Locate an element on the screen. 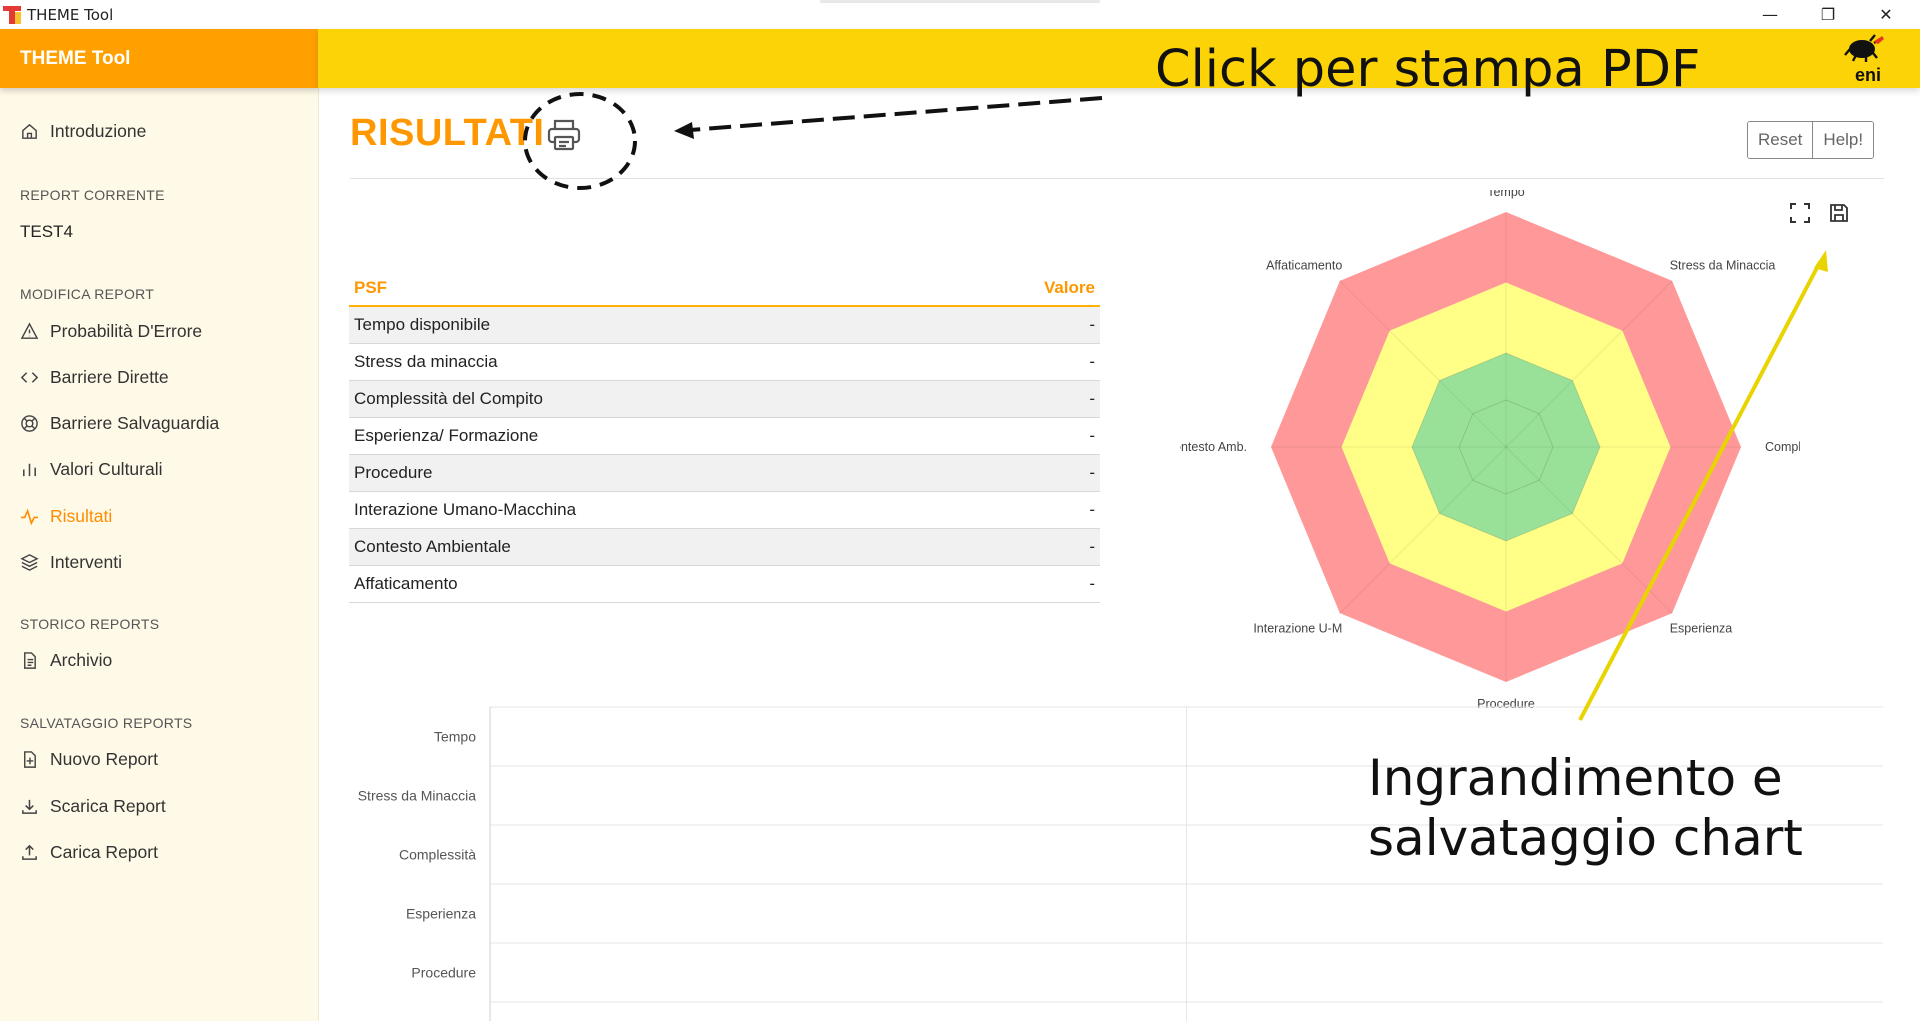 The width and height of the screenshot is (1920, 1021). table-row: Affaticamento - is located at coordinates (724, 584).